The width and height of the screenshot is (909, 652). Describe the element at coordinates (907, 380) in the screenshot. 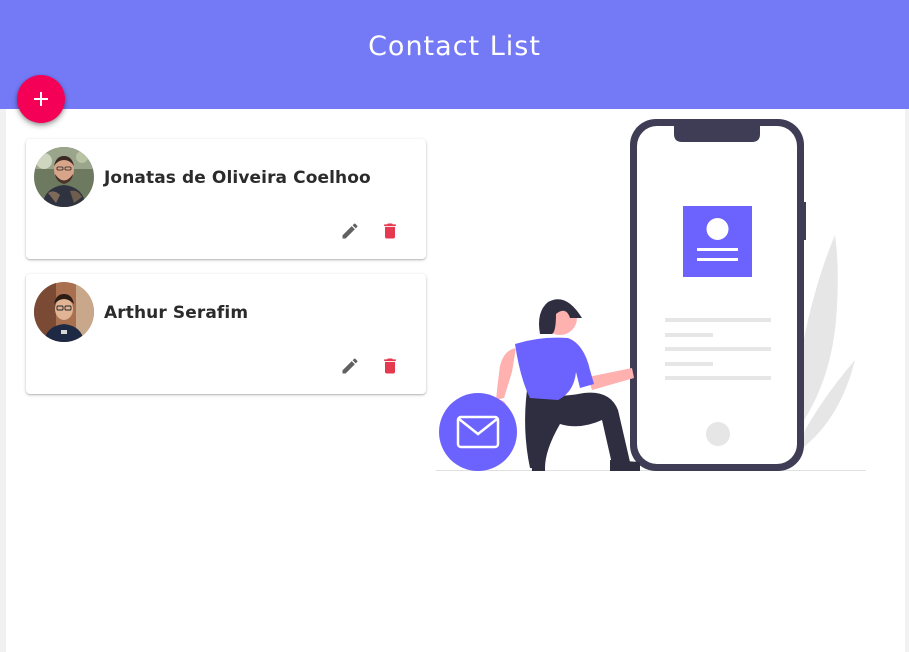

I see `right-gutter` at that location.